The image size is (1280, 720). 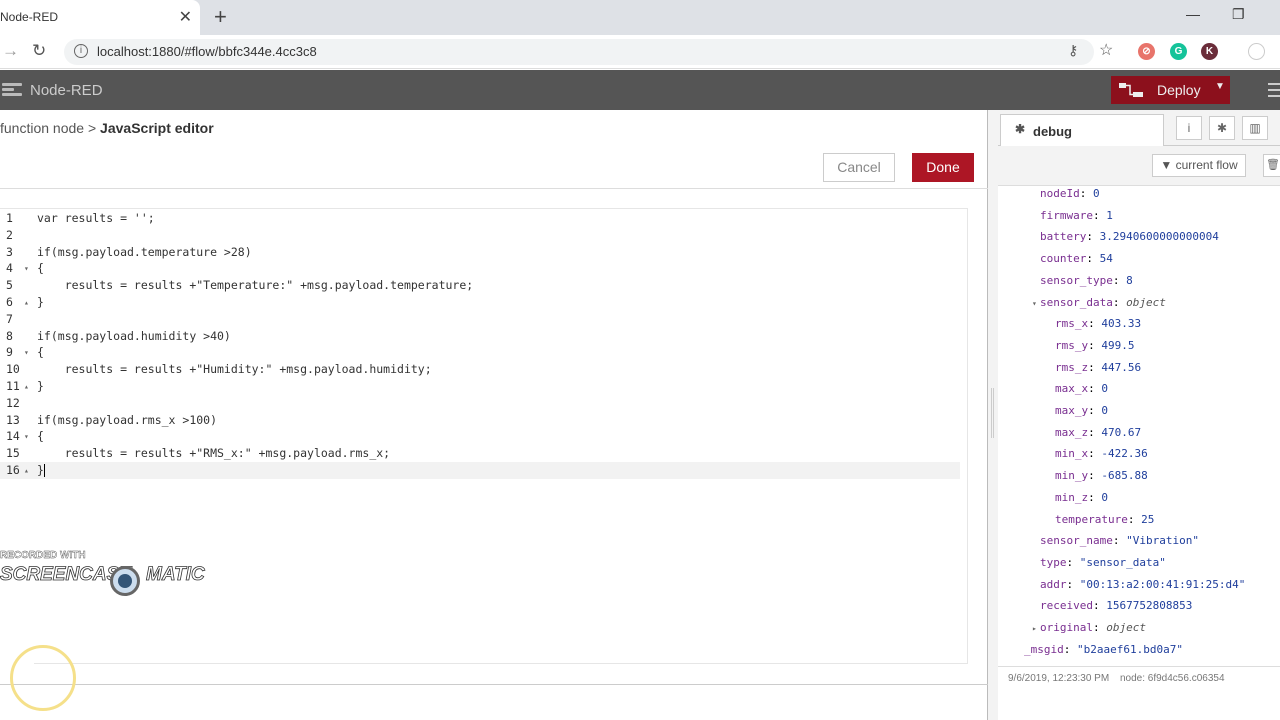 What do you see at coordinates (44, 470) in the screenshot?
I see `text-cursor` at bounding box center [44, 470].